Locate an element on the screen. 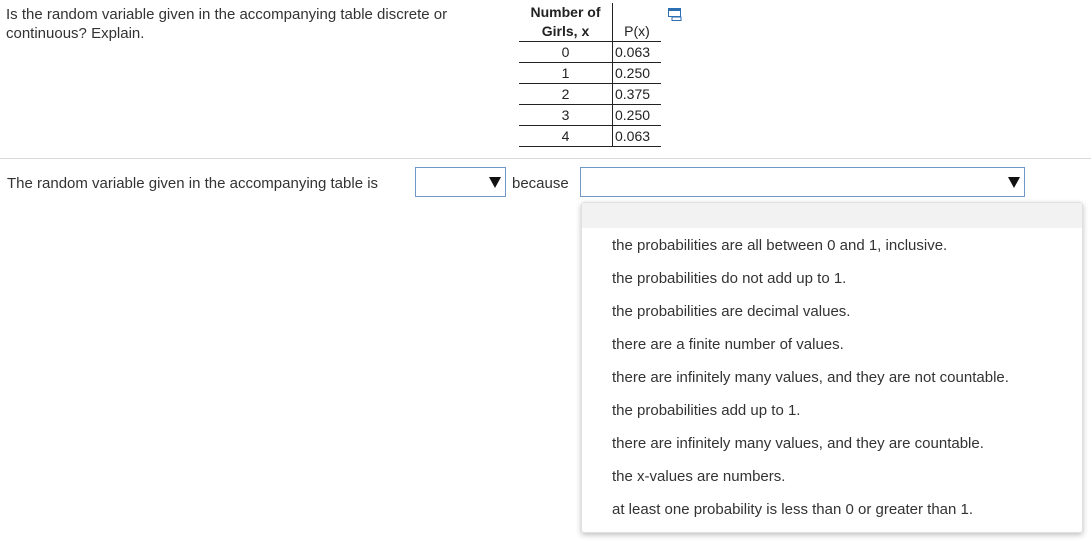 The image size is (1091, 554). dropdown-option: the probabilities are decimal values. is located at coordinates (832, 311).